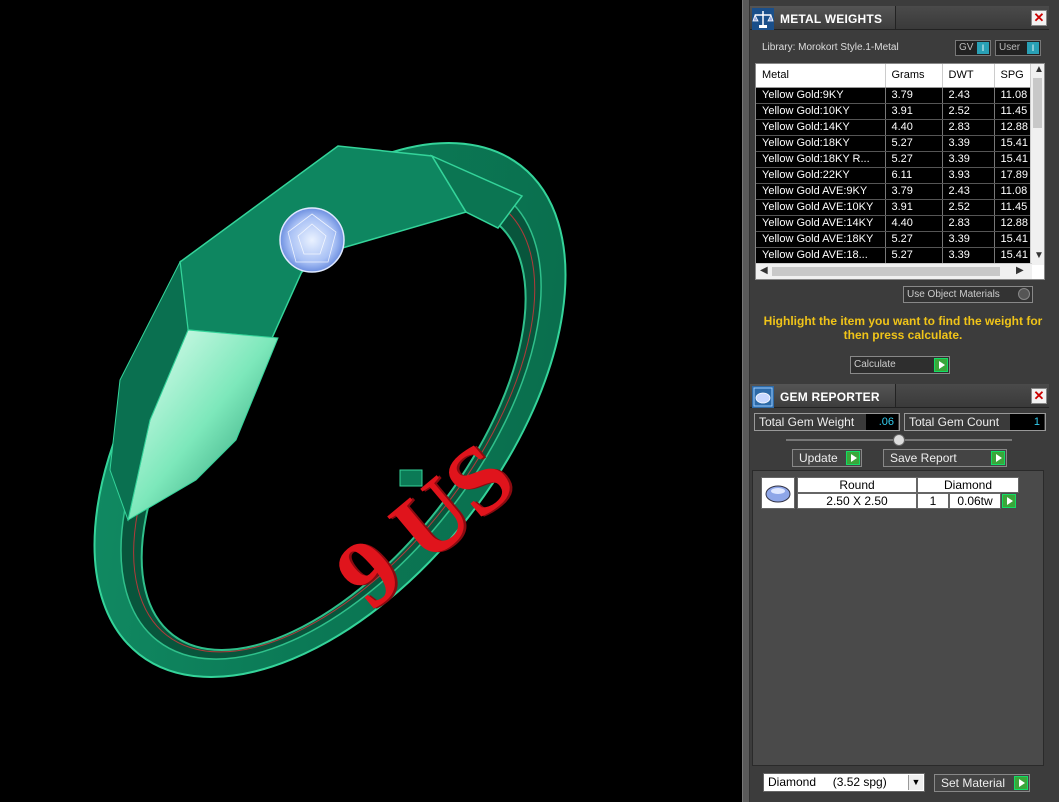 The height and width of the screenshot is (802, 1059). Describe the element at coordinates (827, 458) in the screenshot. I see `update-button: Update` at that location.